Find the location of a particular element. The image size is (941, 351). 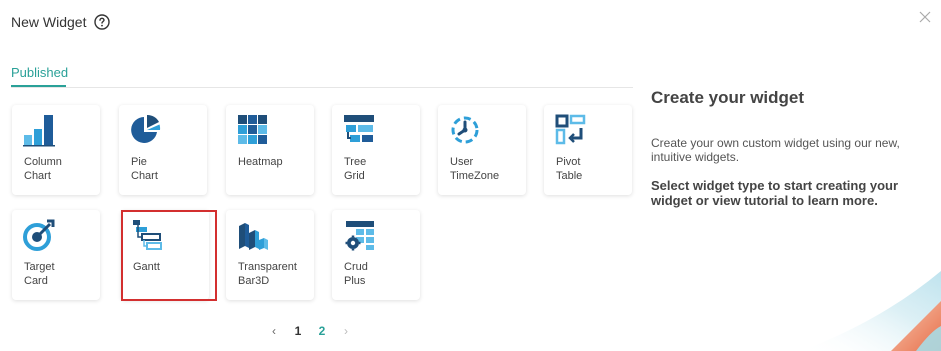

widget-label-line: Pivot Table is located at coordinates (569, 169).